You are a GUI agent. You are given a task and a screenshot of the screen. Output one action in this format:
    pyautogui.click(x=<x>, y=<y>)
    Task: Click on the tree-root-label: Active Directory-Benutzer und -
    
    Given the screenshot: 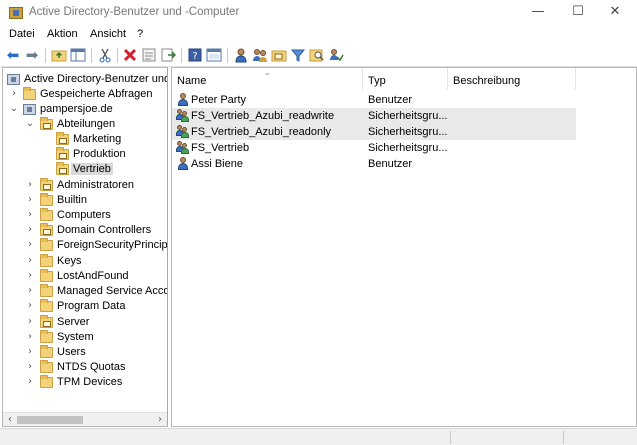 What is the action you would take?
    pyautogui.click(x=96, y=79)
    